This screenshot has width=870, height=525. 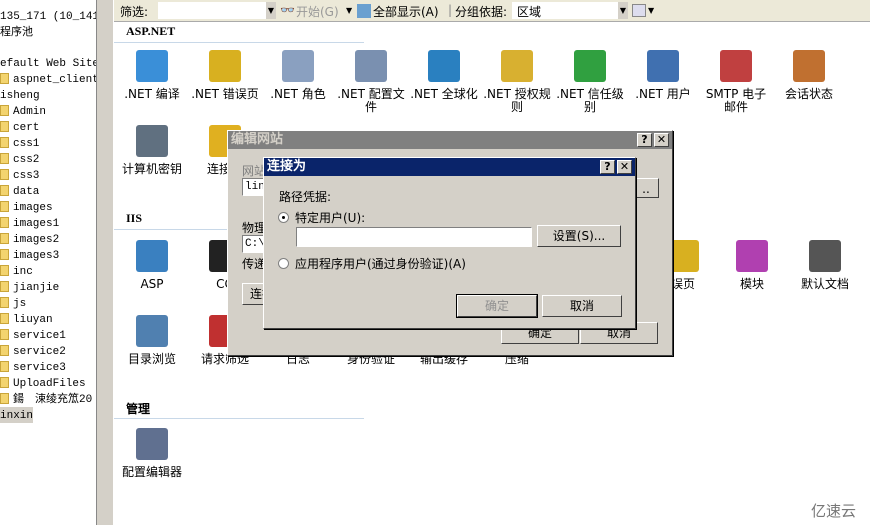 I want to click on tree-node: inxin, so click(x=17, y=415).